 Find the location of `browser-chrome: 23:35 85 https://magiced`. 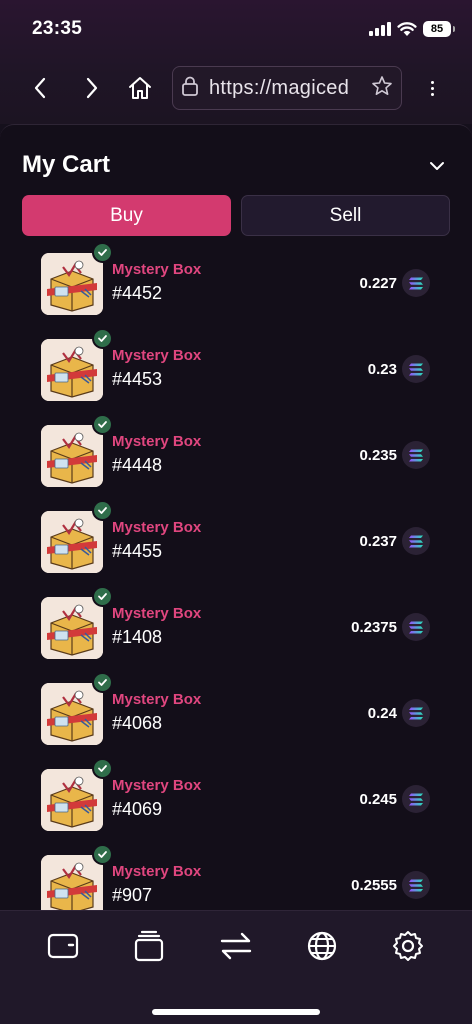

browser-chrome: 23:35 85 https://magiced is located at coordinates (236, 62).